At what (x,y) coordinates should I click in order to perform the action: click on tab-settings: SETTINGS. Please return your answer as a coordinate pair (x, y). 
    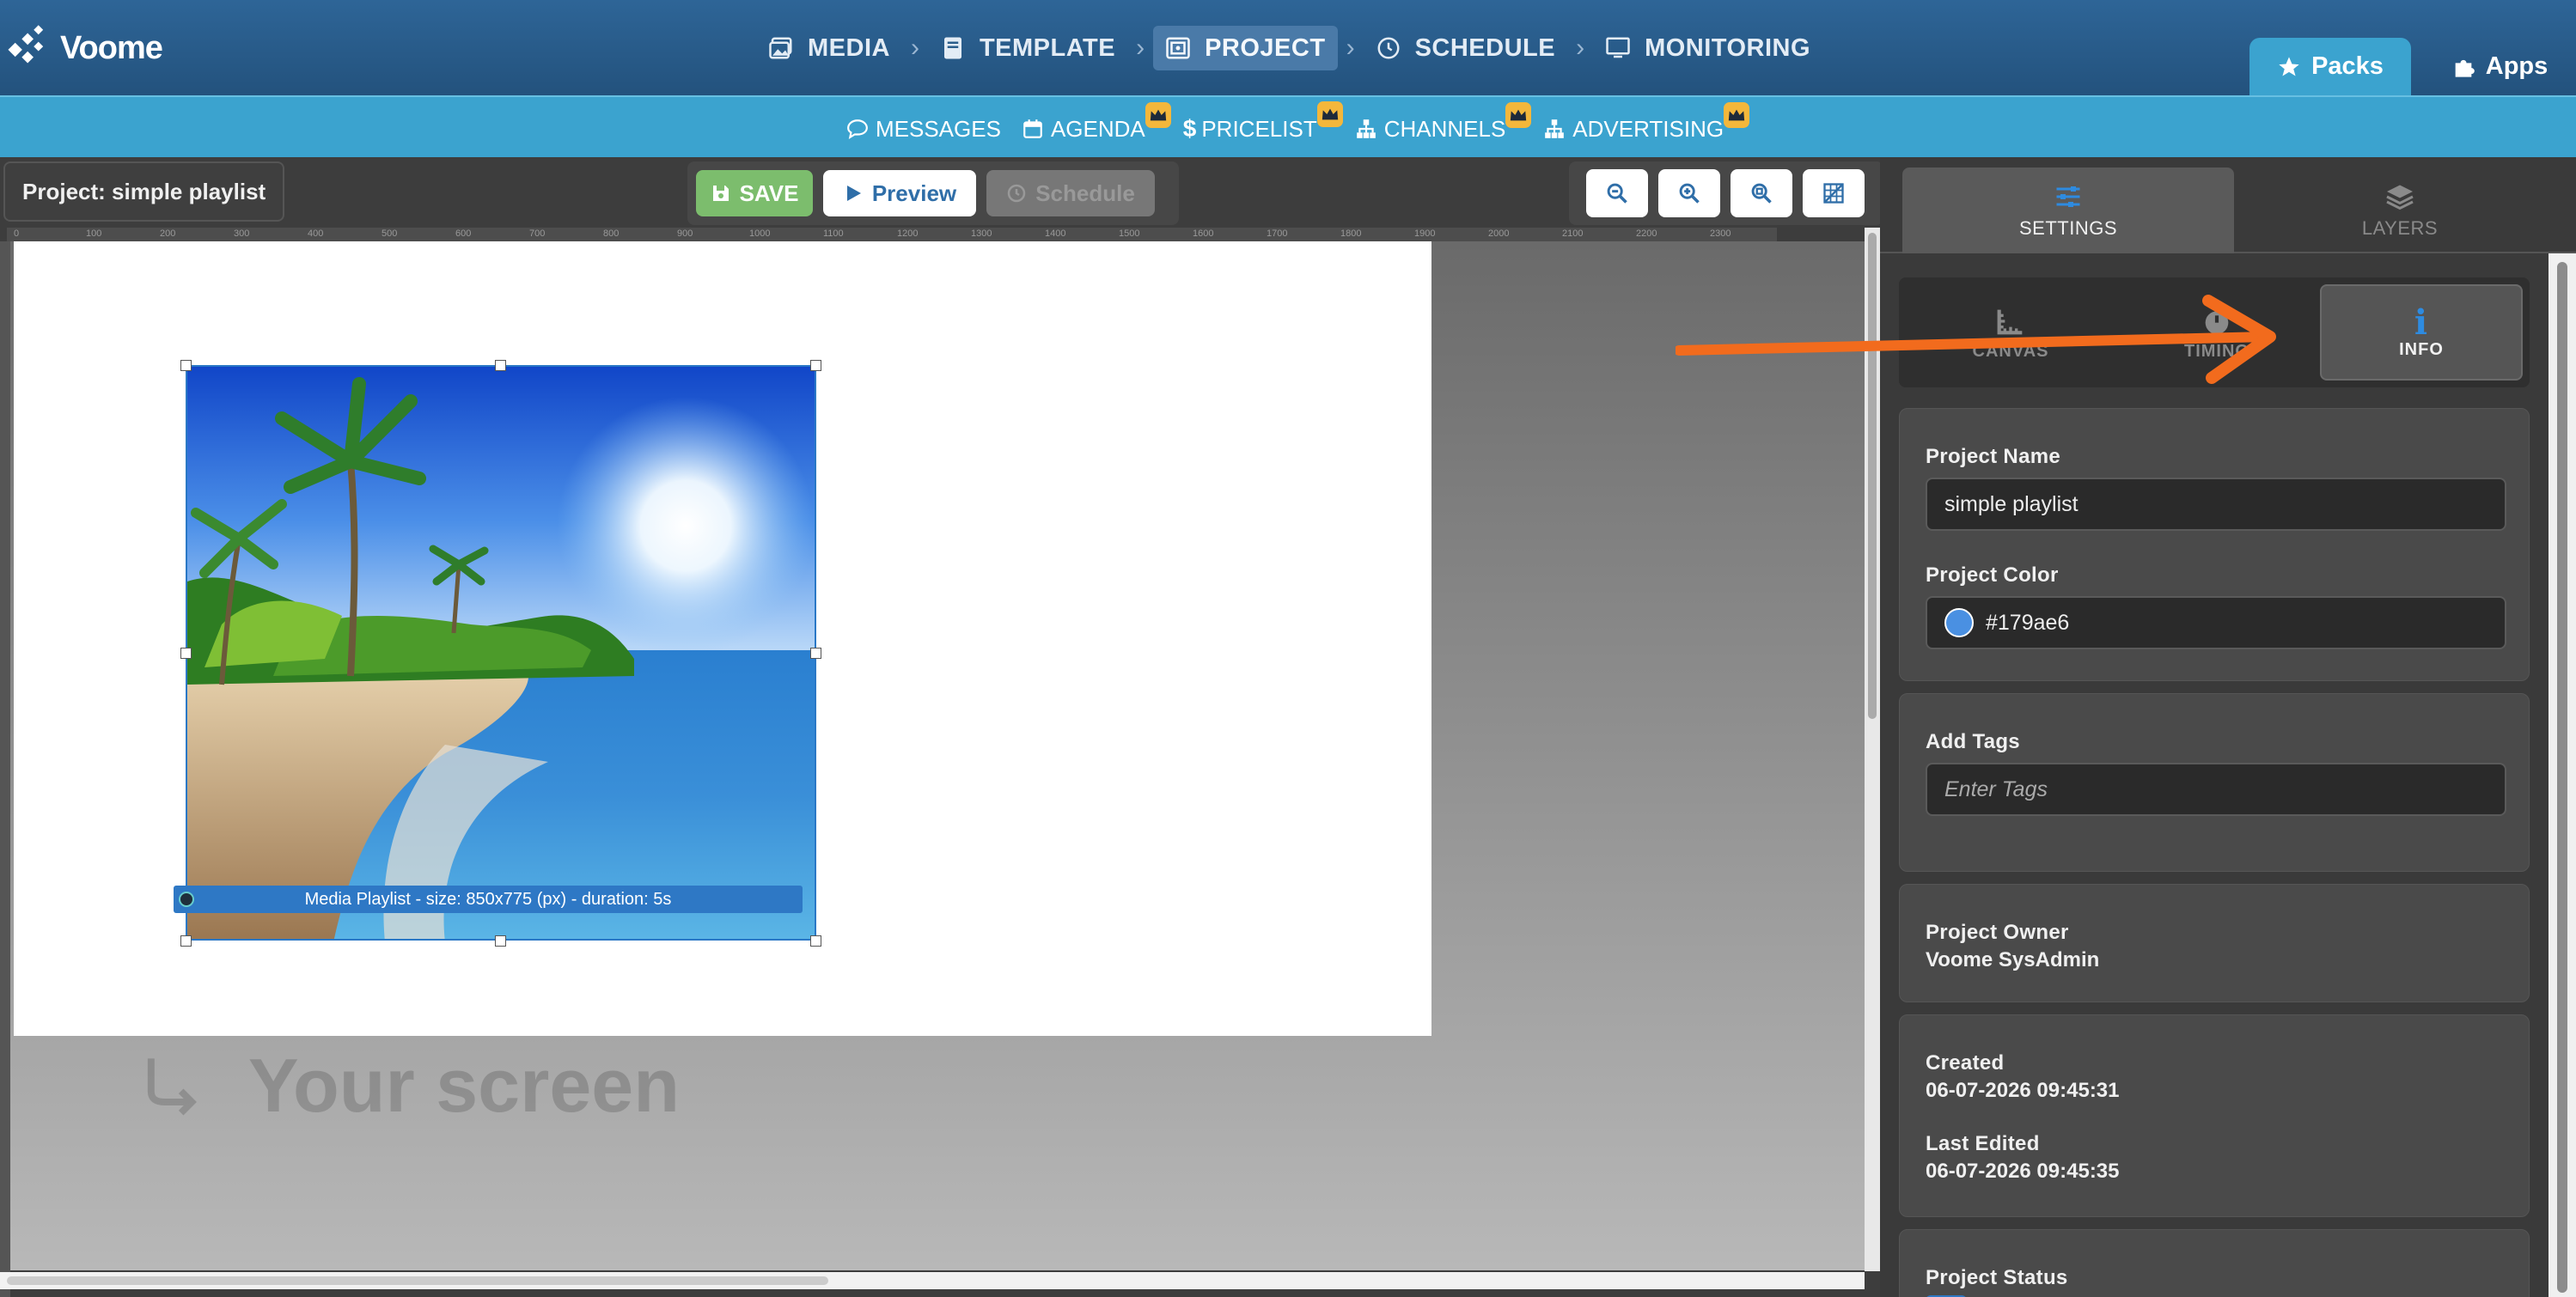
    Looking at the image, I should click on (2068, 210).